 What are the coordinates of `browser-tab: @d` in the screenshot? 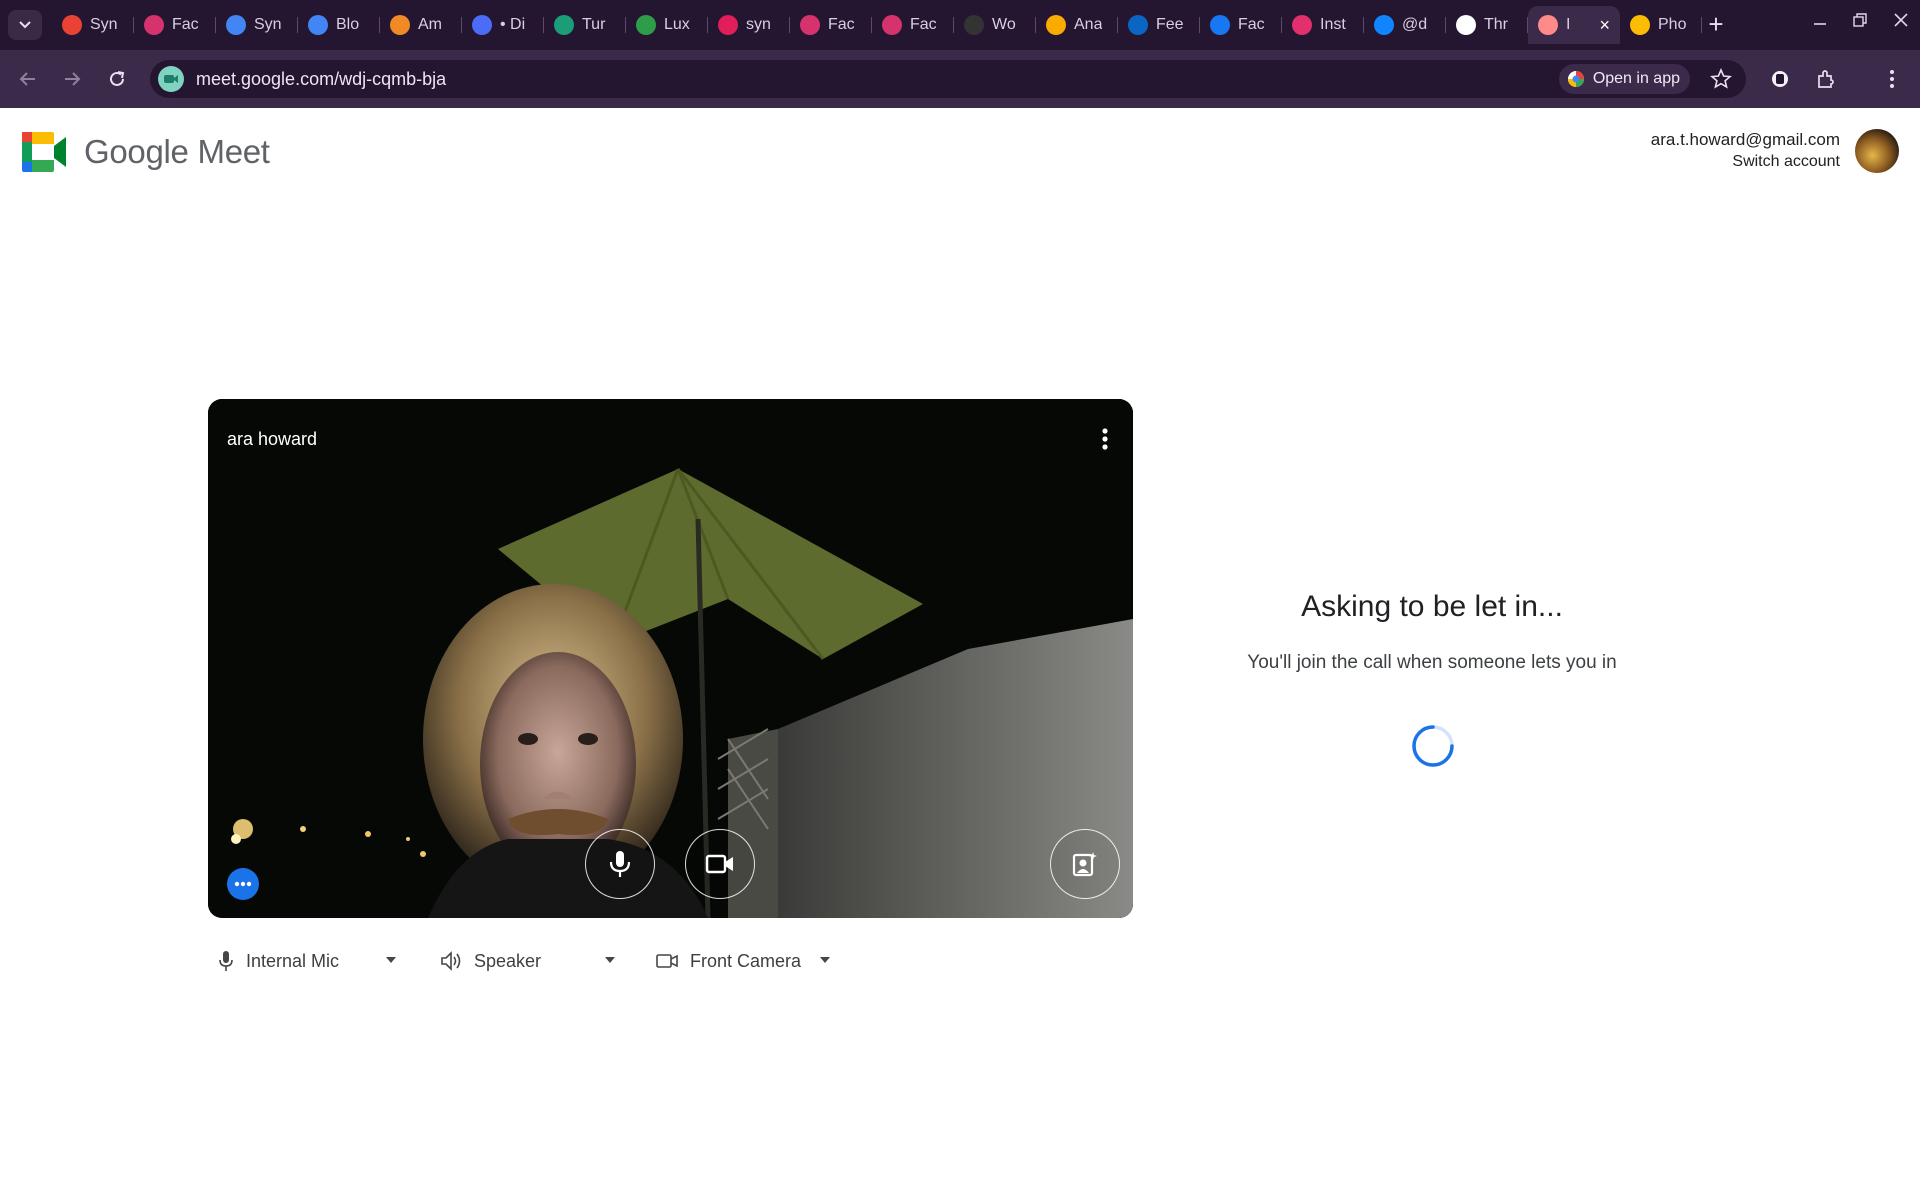 It's located at (1405, 25).